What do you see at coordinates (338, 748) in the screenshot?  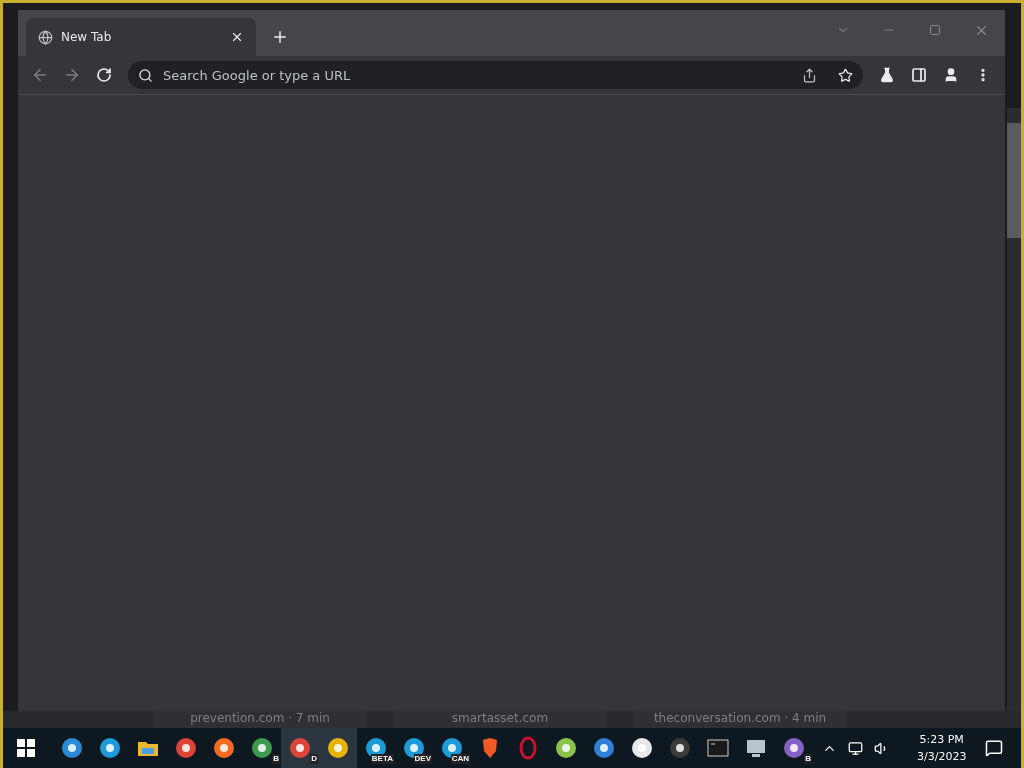 I see `taskbar-app-button` at bounding box center [338, 748].